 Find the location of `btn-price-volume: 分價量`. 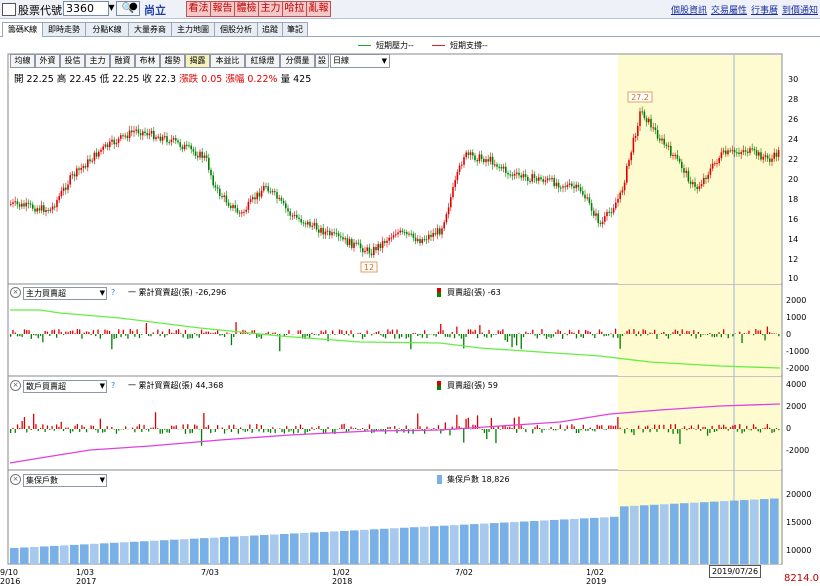

btn-price-volume: 分價量 is located at coordinates (297, 61).